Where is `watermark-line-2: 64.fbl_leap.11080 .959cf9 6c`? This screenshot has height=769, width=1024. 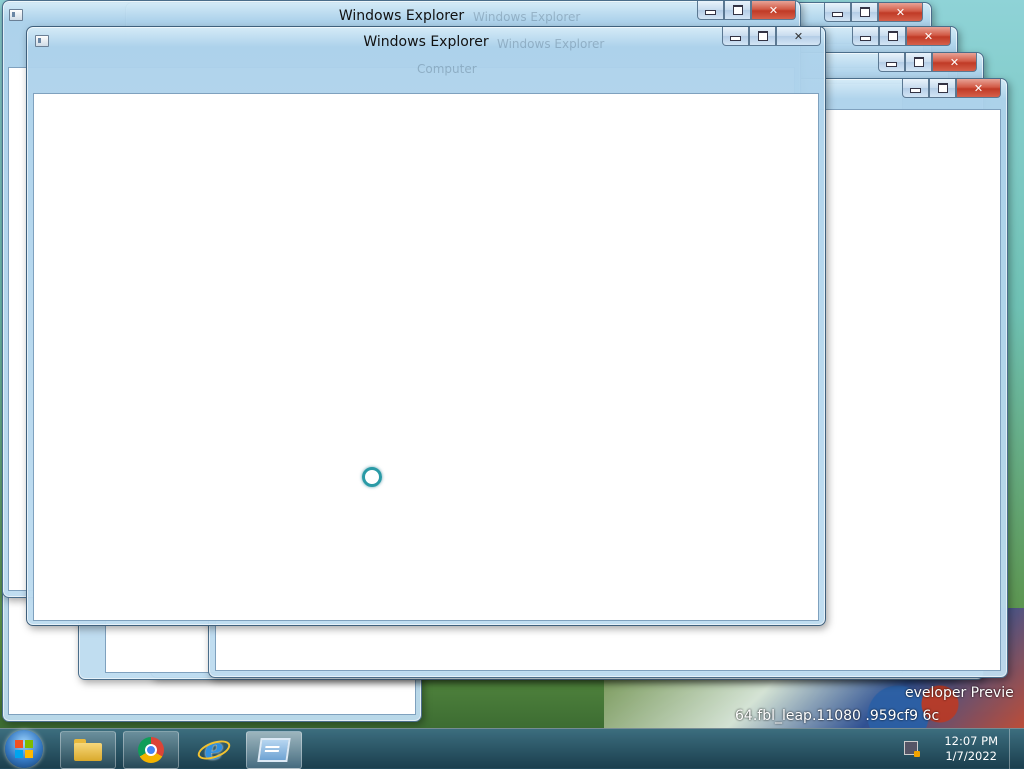
watermark-line-2: 64.fbl_leap.11080 .959cf9 6c is located at coordinates (837, 716).